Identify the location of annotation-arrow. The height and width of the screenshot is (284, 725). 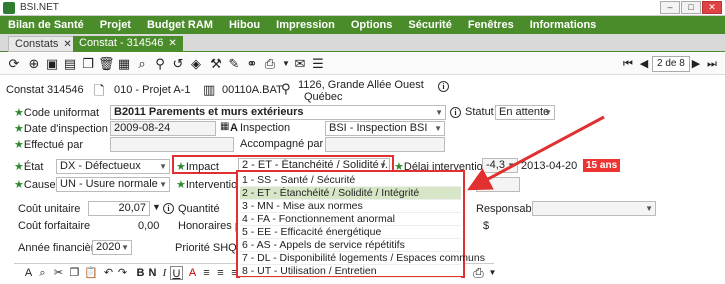
(536, 153).